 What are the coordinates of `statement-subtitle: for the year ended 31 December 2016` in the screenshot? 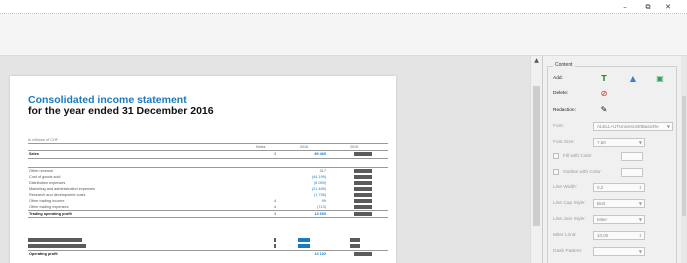 It's located at (121, 111).